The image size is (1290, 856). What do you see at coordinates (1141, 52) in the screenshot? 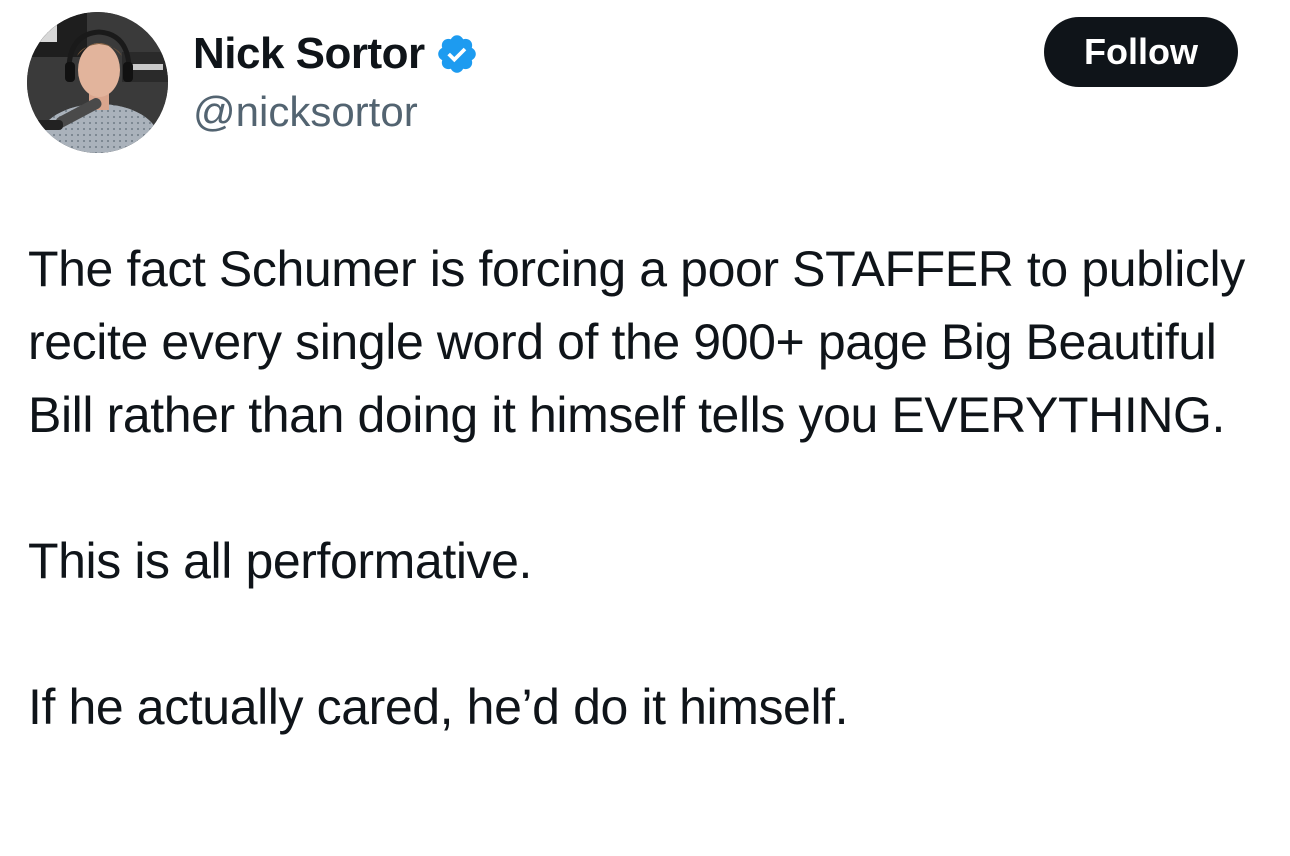
I see `follow-button: Follow` at bounding box center [1141, 52].